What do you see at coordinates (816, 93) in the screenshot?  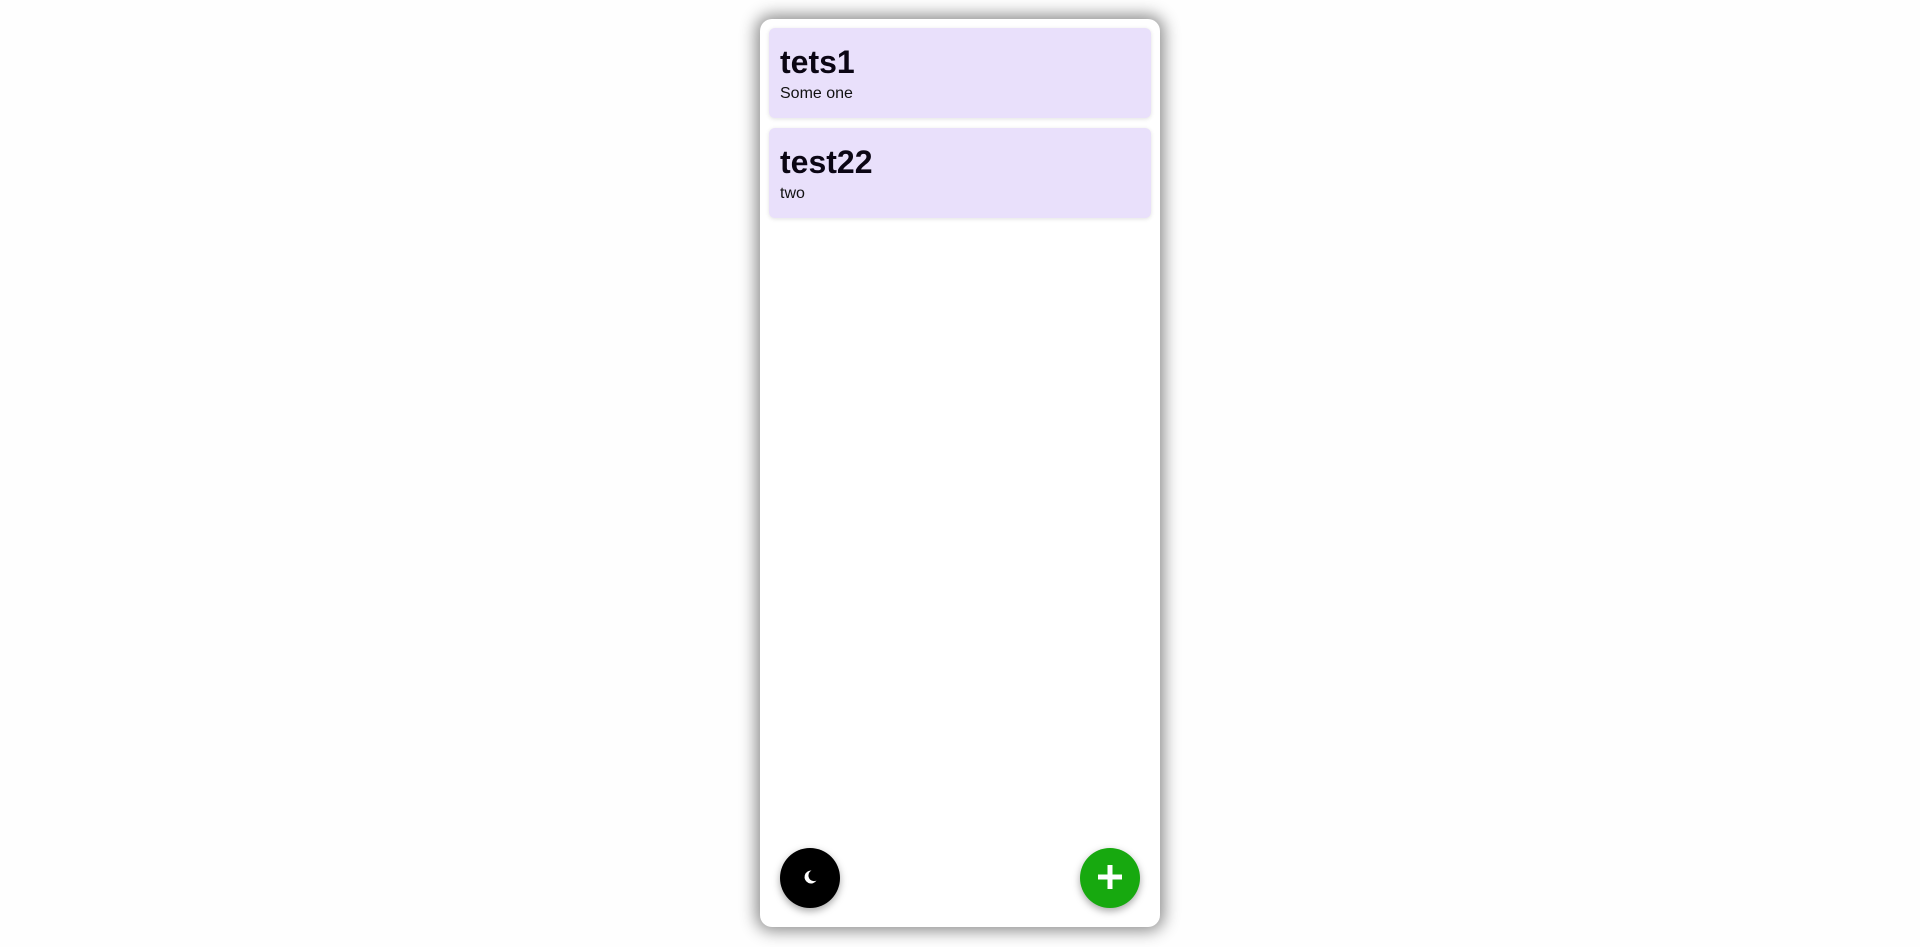 I see `note-body: Some one` at bounding box center [816, 93].